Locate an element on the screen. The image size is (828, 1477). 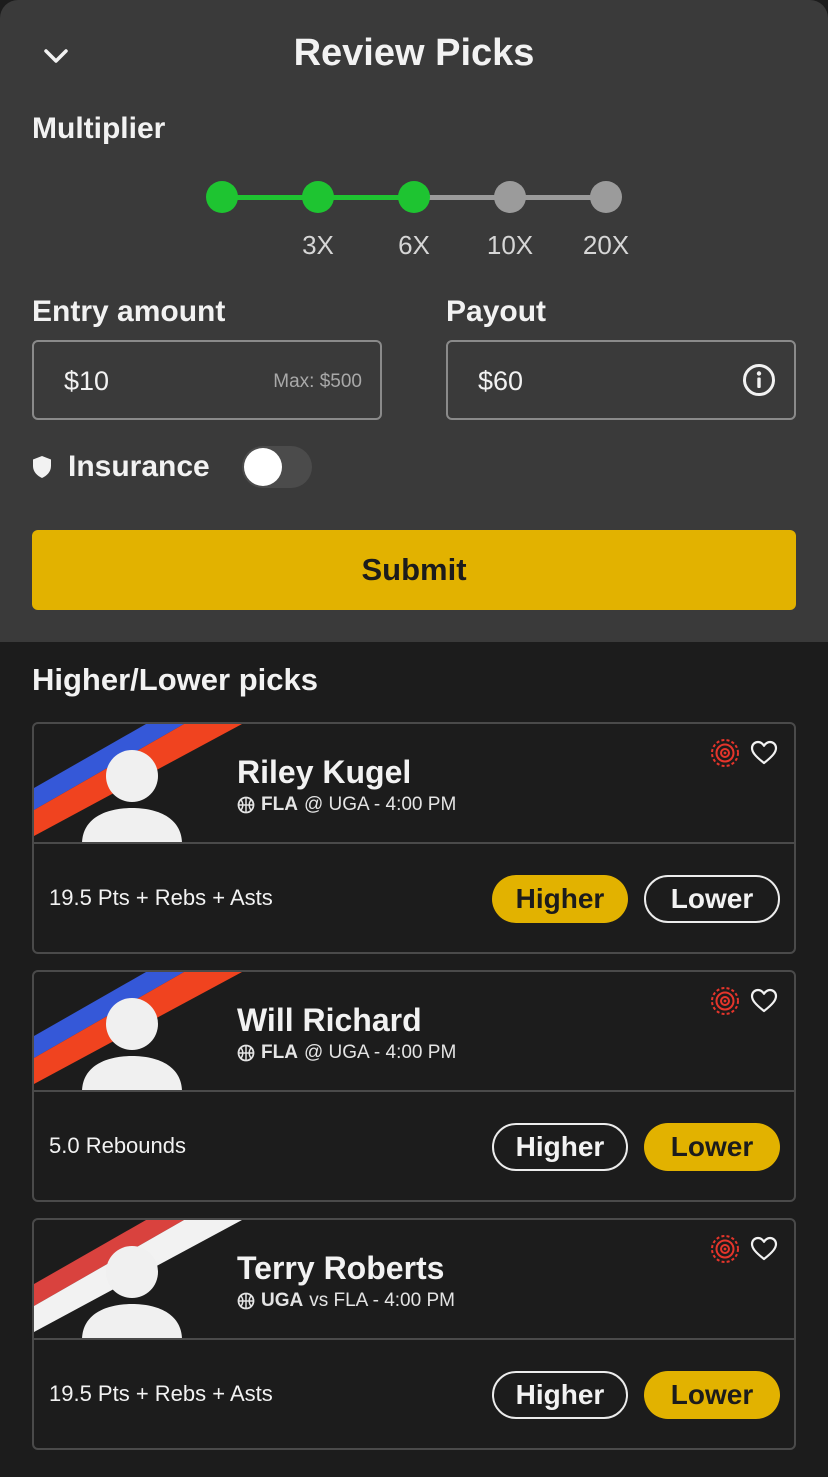
matchup-text: vs FLA - 4:00 PM is located at coordinates (382, 1300).